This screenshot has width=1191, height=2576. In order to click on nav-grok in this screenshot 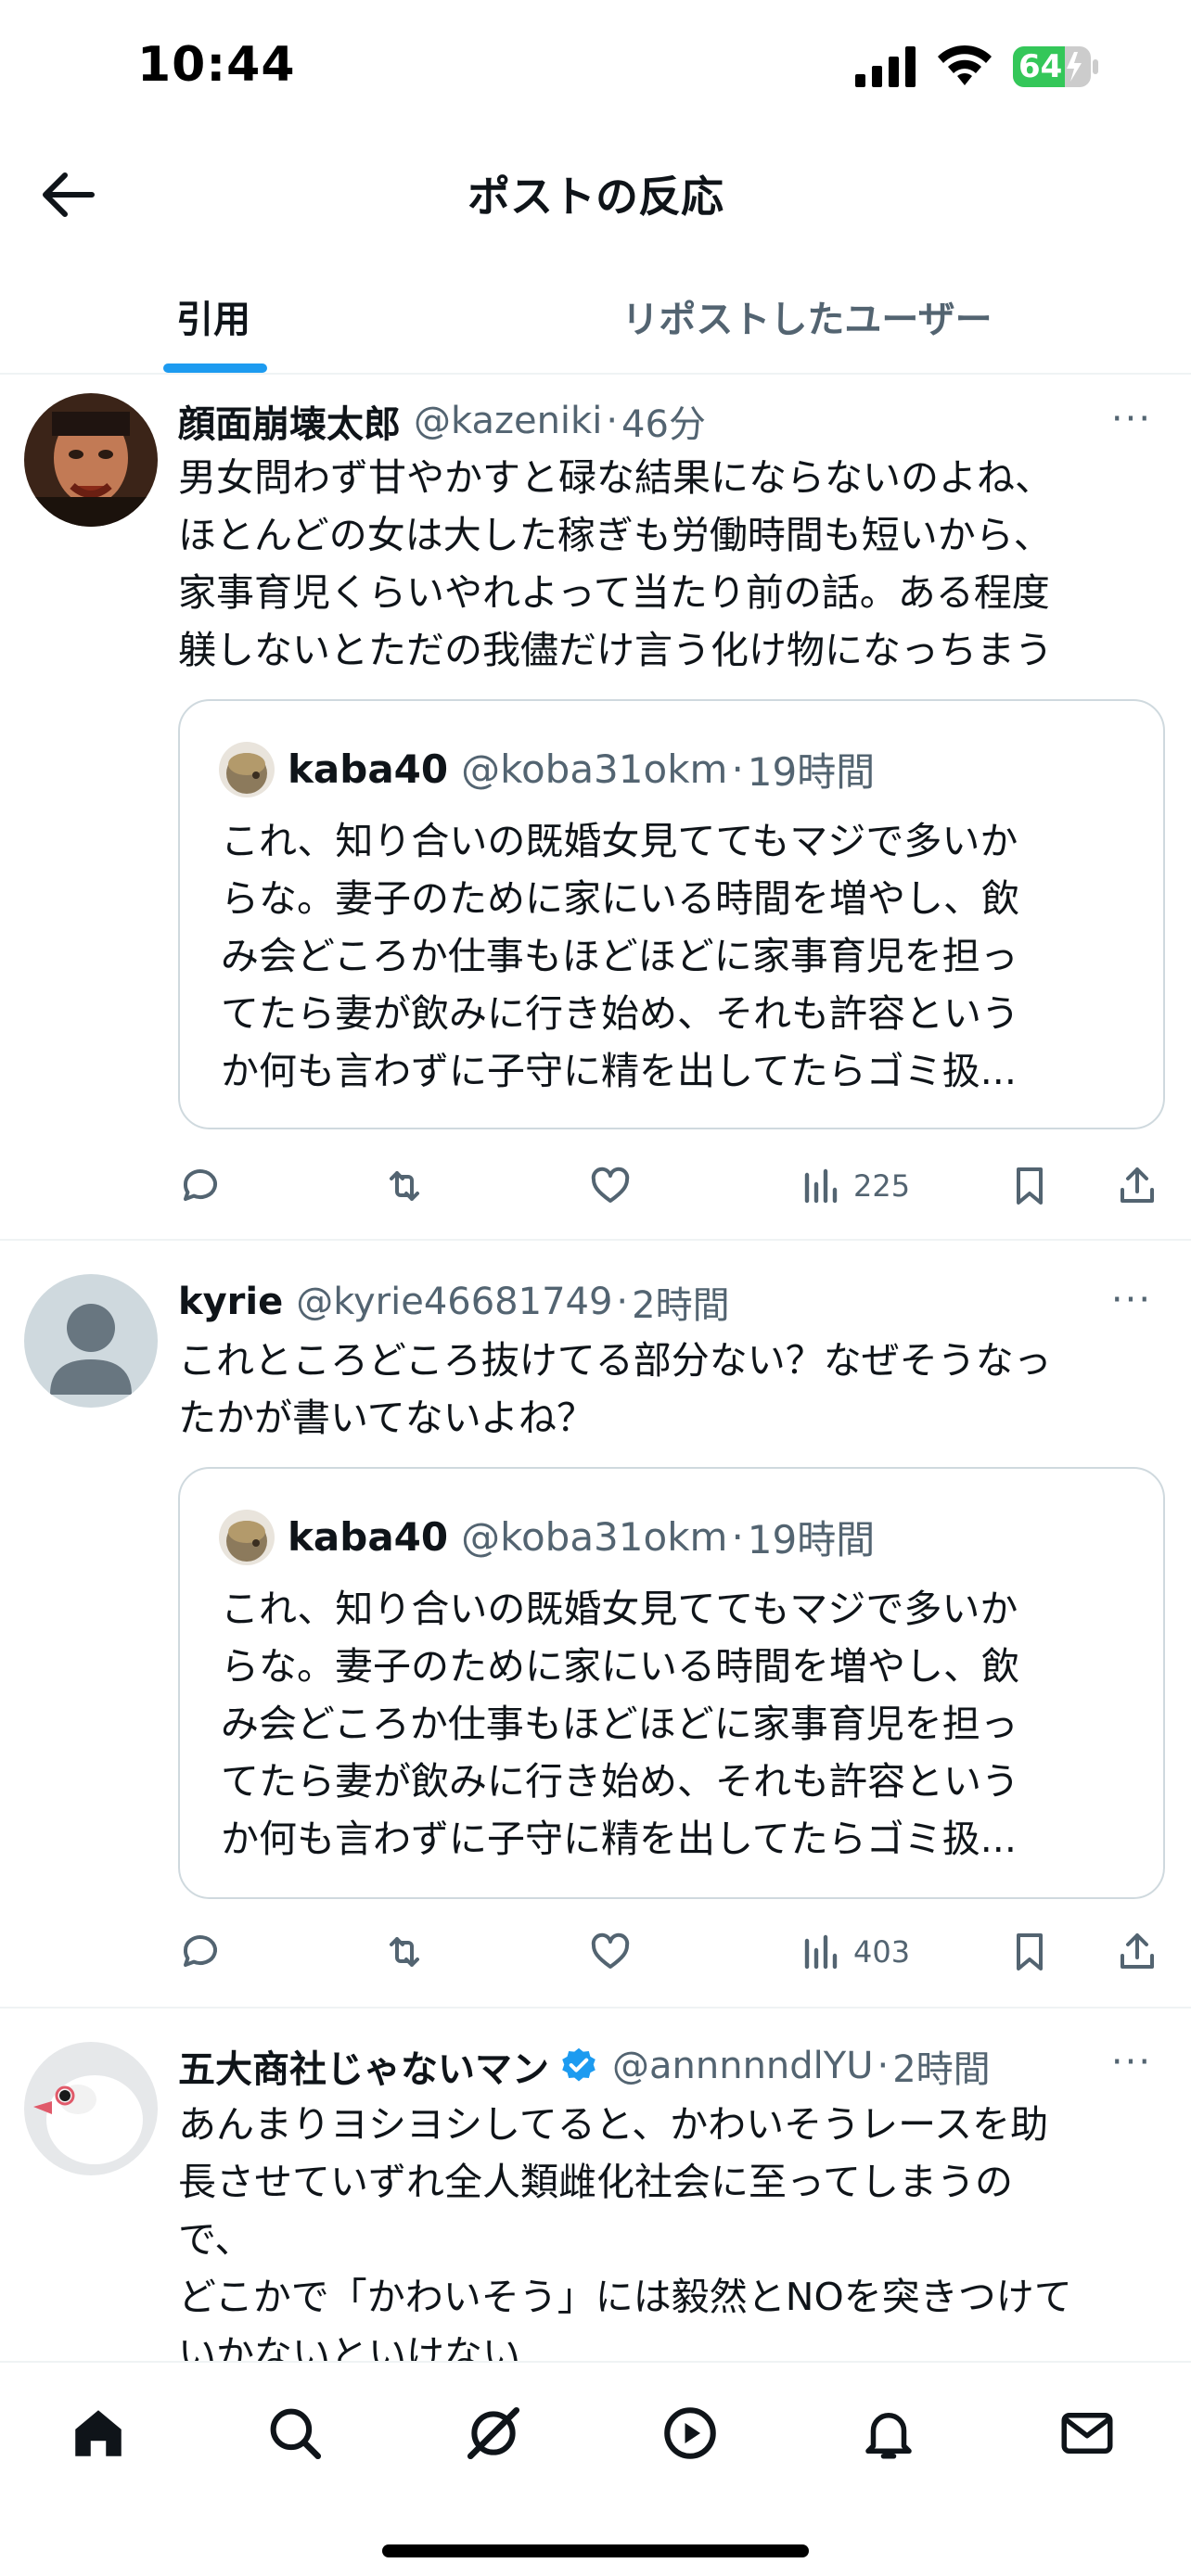, I will do `click(493, 2433)`.